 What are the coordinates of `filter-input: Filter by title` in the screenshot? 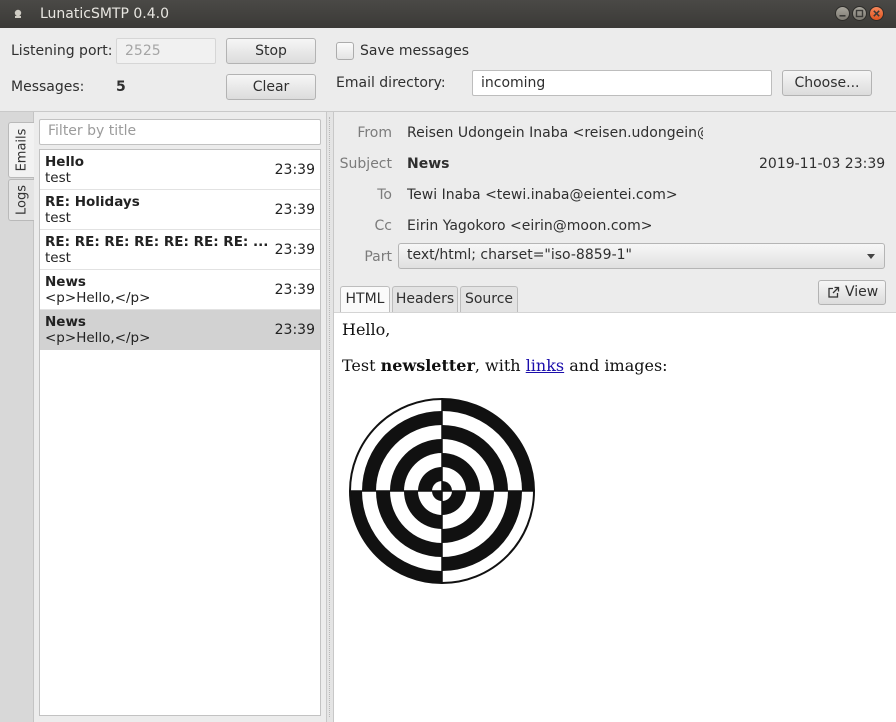 It's located at (180, 132).